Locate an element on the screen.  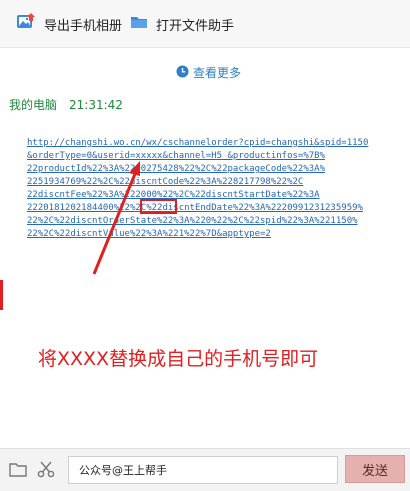
scissors-icon is located at coordinates (47, 470).